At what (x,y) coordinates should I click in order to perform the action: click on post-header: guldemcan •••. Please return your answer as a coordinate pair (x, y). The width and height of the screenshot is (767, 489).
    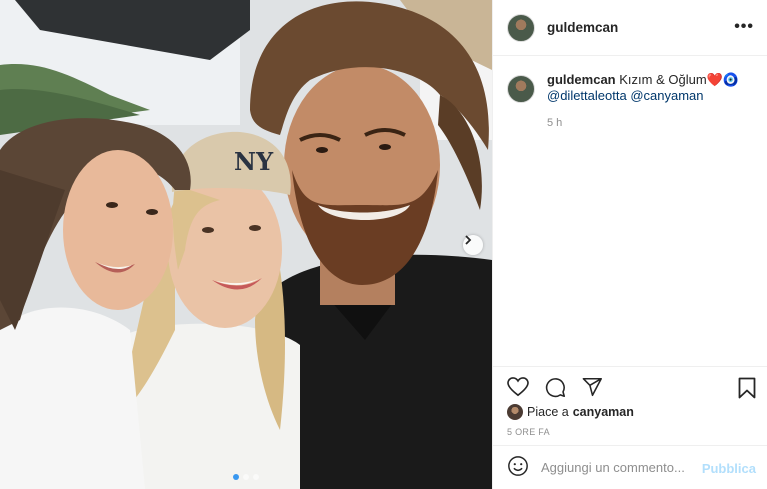
    Looking at the image, I should click on (630, 28).